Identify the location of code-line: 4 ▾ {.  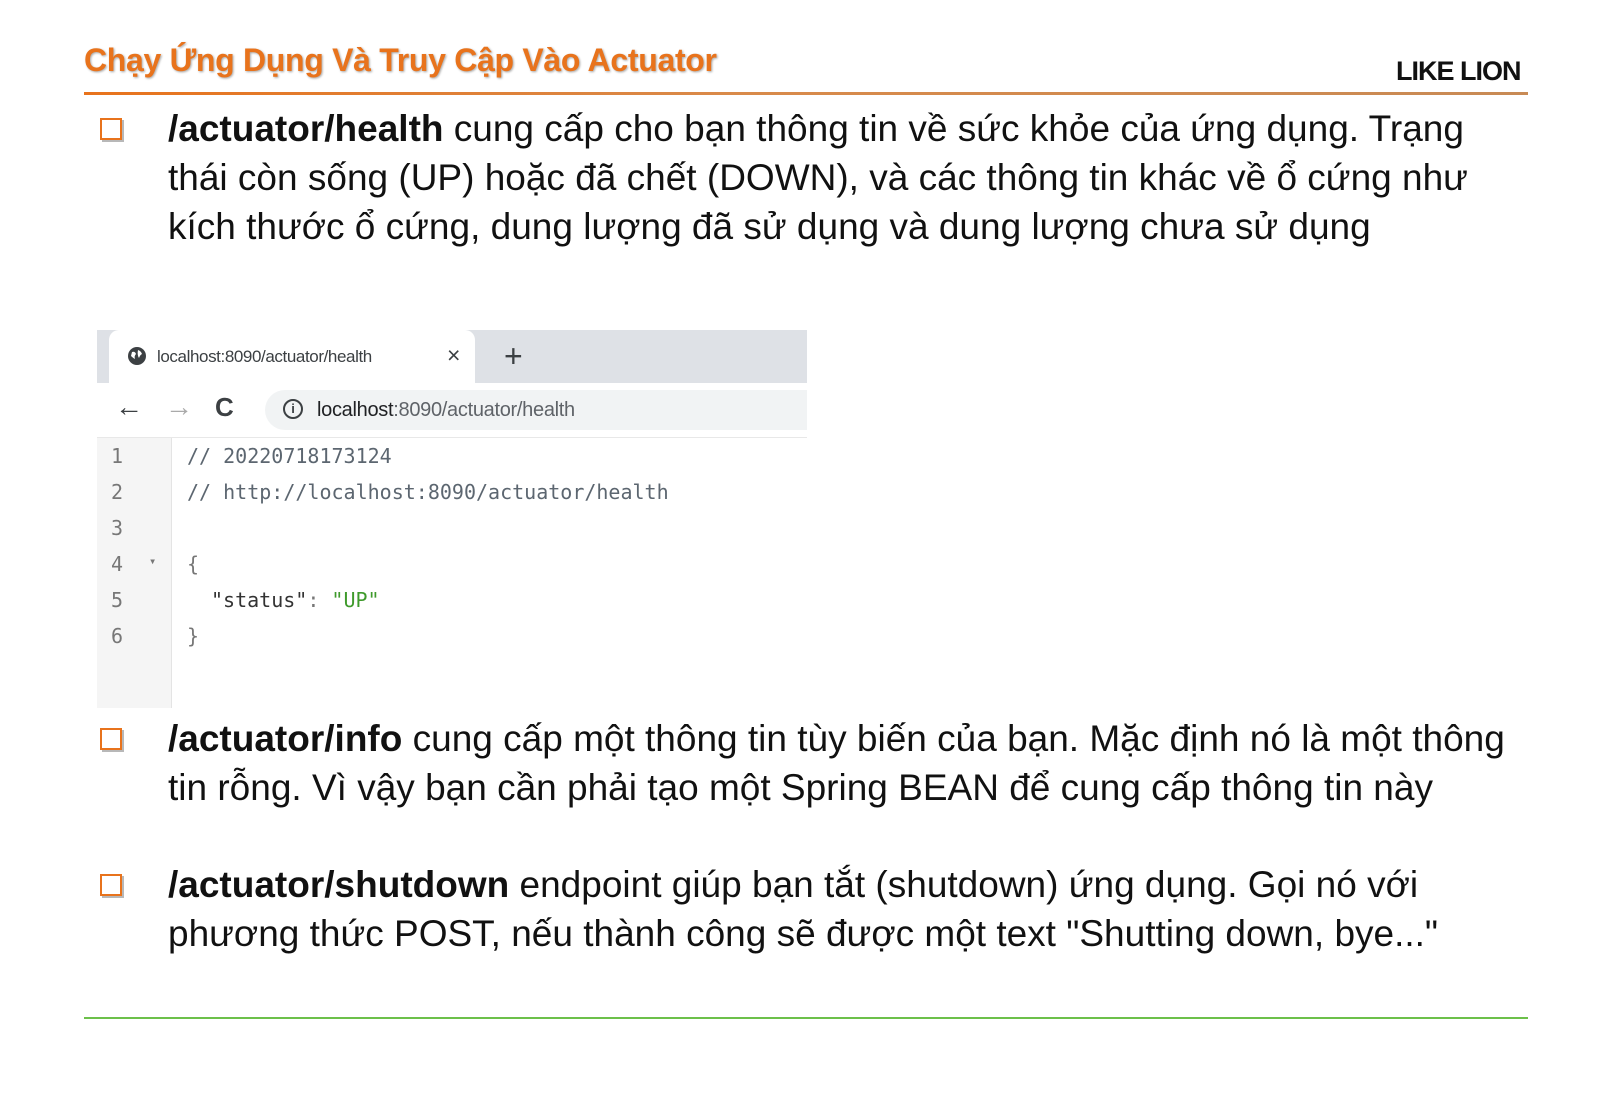
(452, 570).